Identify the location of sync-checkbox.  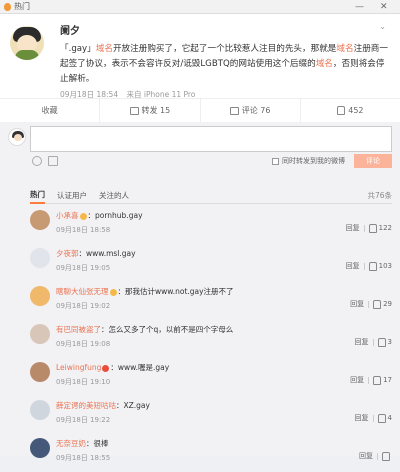
(275, 161).